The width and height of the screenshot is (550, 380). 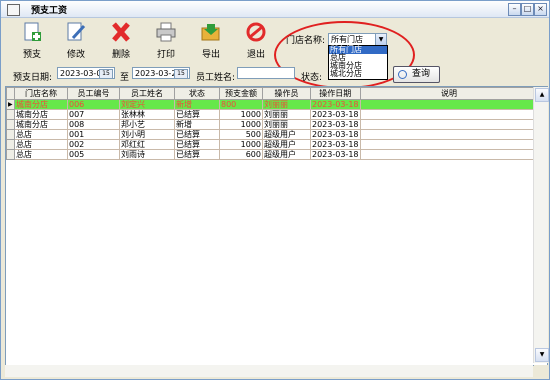 What do you see at coordinates (147, 124) in the screenshot?
I see `table-cell: 邦小艺` at bounding box center [147, 124].